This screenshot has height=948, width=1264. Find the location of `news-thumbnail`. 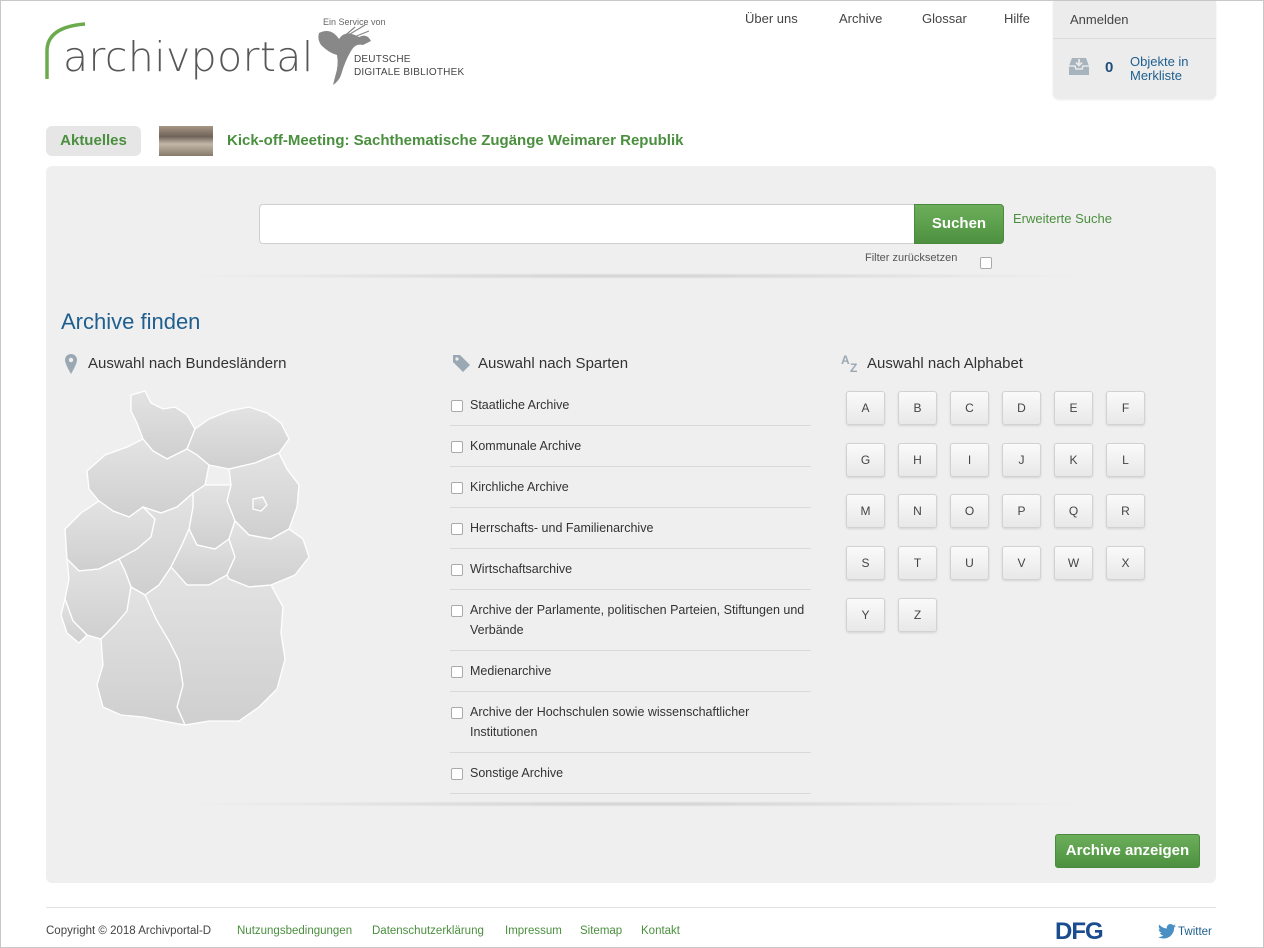

news-thumbnail is located at coordinates (186, 141).